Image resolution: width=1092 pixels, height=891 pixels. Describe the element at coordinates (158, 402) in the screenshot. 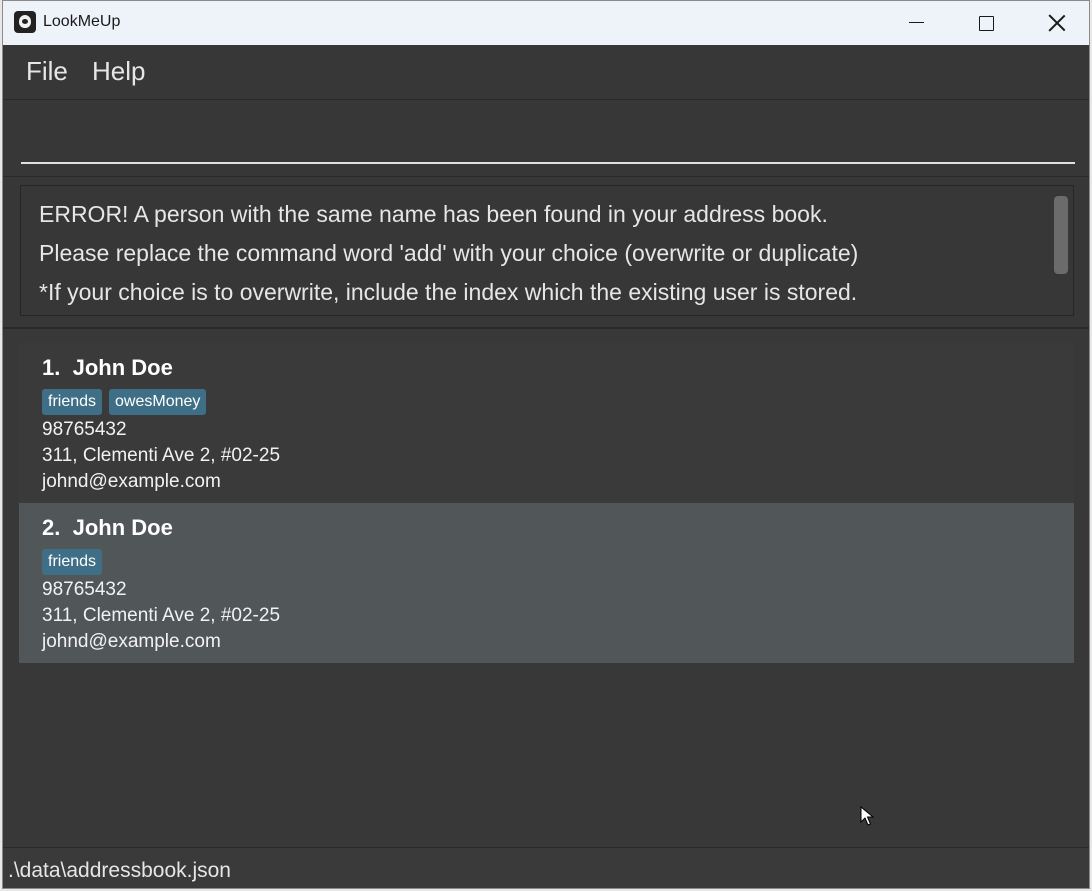

I see `tag: owesMoney` at that location.